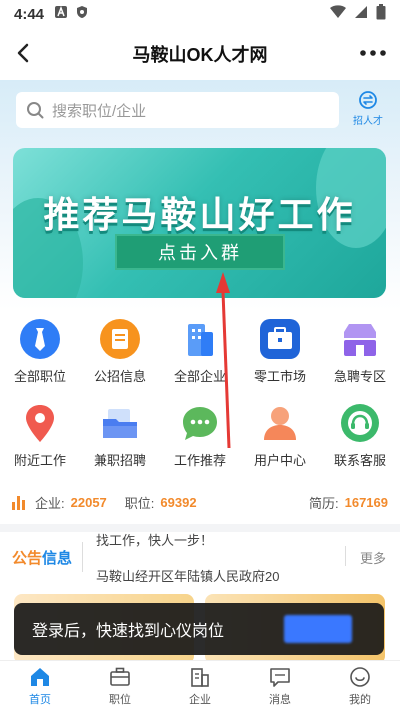  Describe the element at coordinates (187, 574) in the screenshot. I see `notice-item: 马鞍山经开区年陆镇人民政府20` at that location.